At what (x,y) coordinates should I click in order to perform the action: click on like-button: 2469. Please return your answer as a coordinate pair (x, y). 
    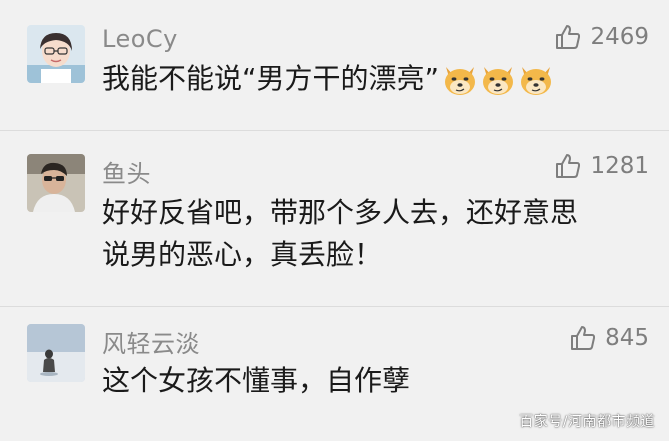
    Looking at the image, I should click on (601, 37).